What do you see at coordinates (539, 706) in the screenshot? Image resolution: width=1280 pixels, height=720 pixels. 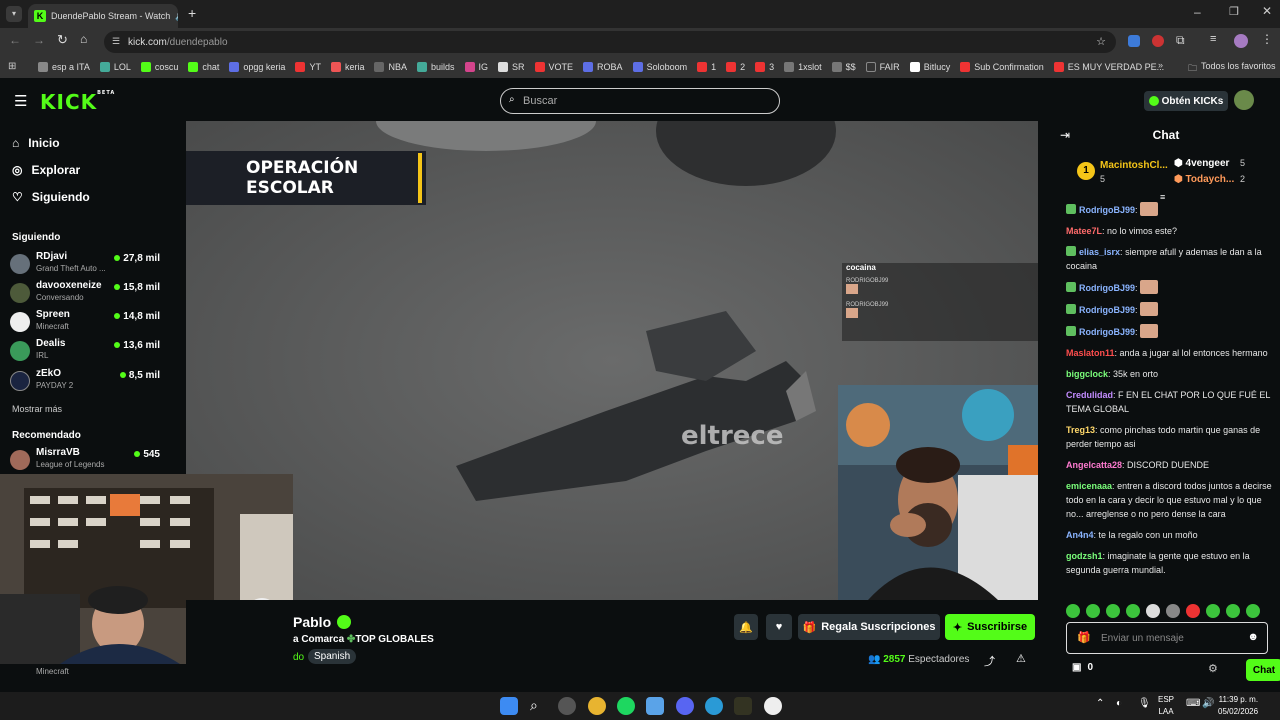 I see `taskbar-search-icon: ⌕` at bounding box center [539, 706].